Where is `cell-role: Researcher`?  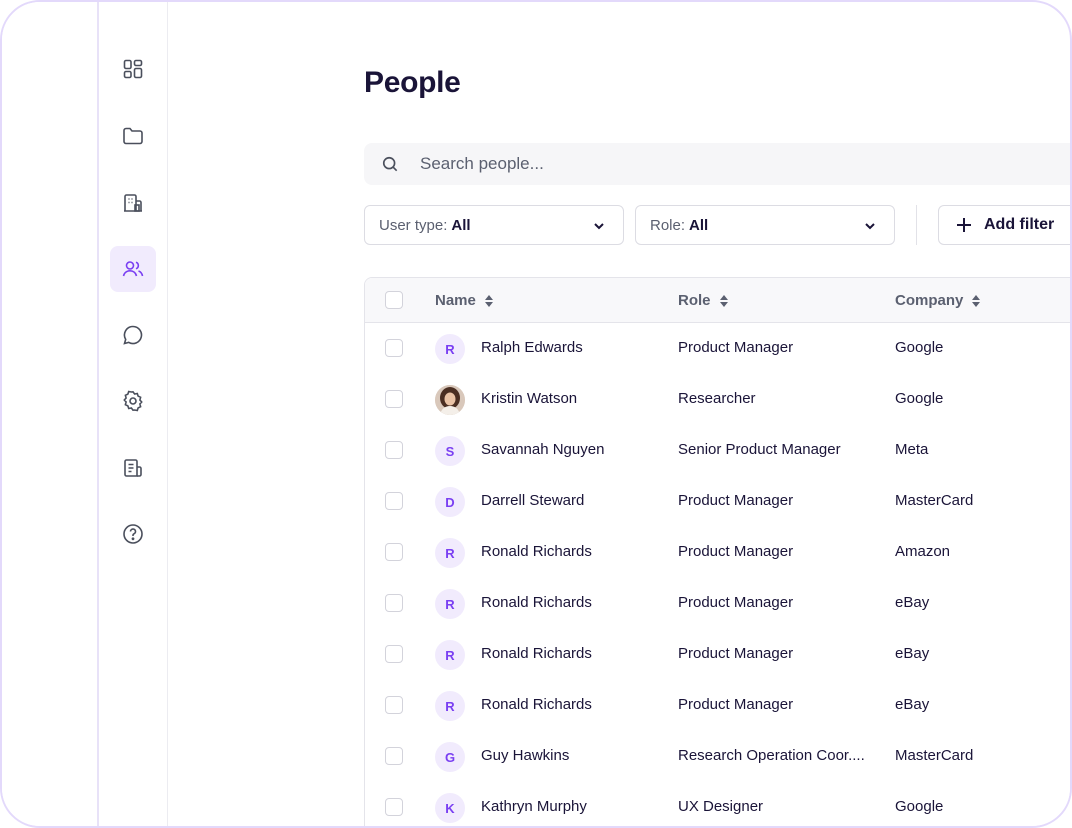
cell-role: Researcher is located at coordinates (717, 398).